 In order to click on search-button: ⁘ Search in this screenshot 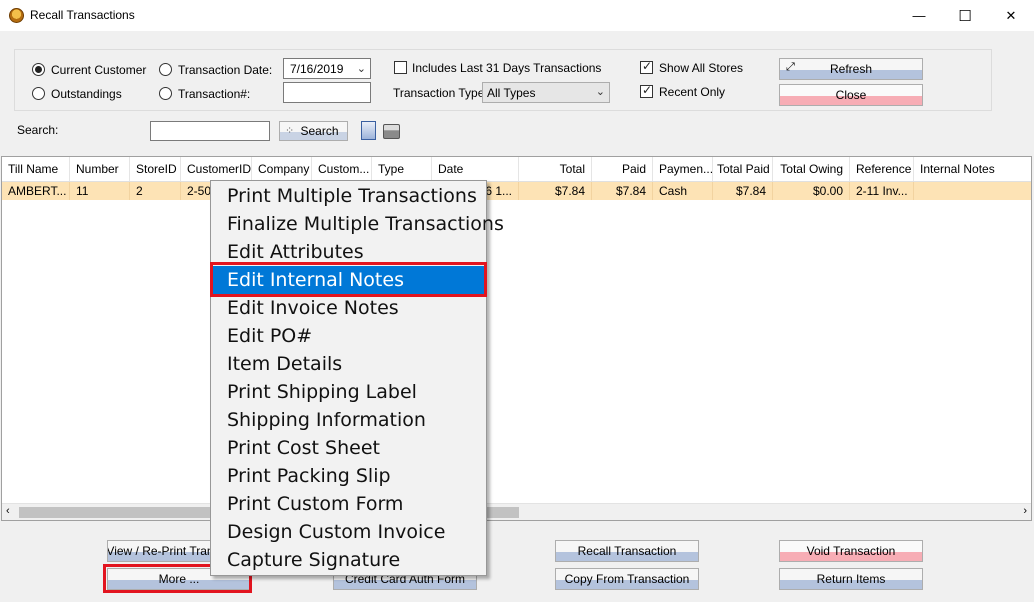, I will do `click(313, 131)`.